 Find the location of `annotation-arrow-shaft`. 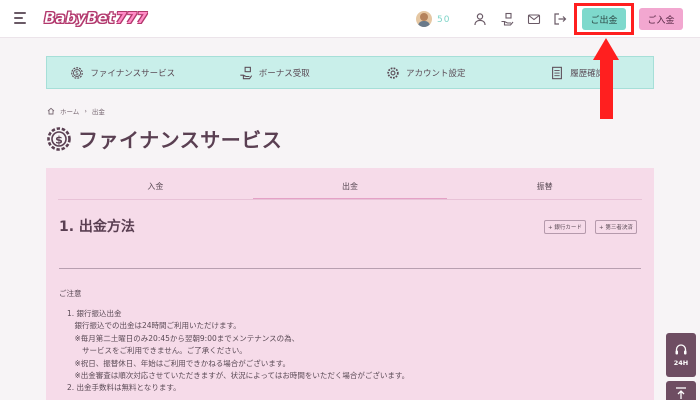

annotation-arrow-shaft is located at coordinates (606, 89).